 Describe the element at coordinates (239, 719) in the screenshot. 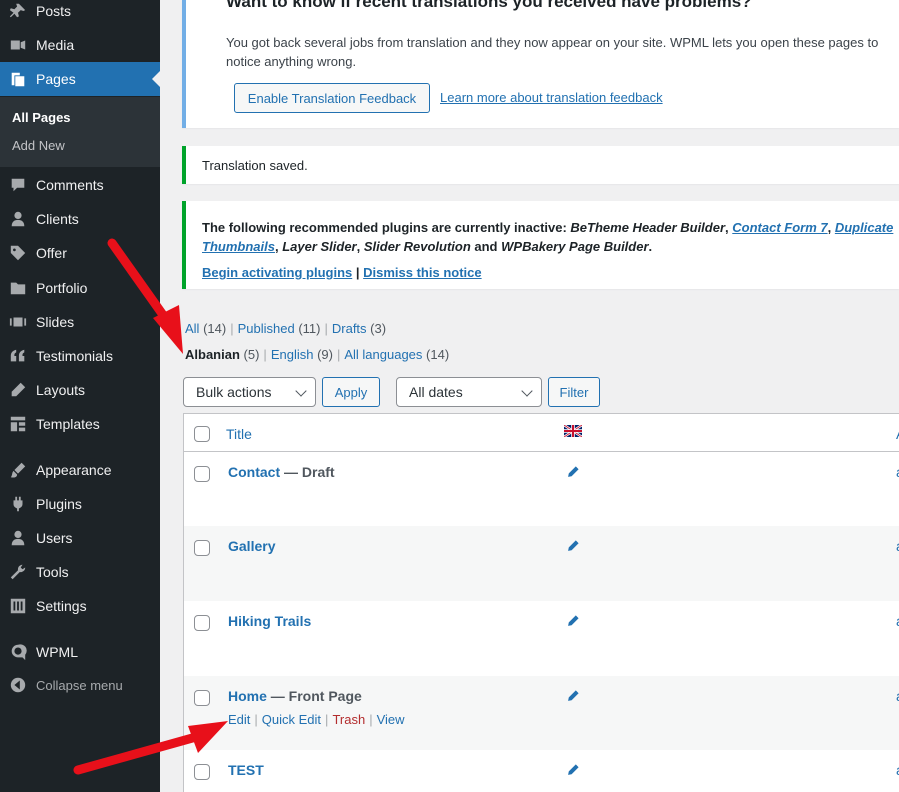

I see `edit-link: Edit` at that location.